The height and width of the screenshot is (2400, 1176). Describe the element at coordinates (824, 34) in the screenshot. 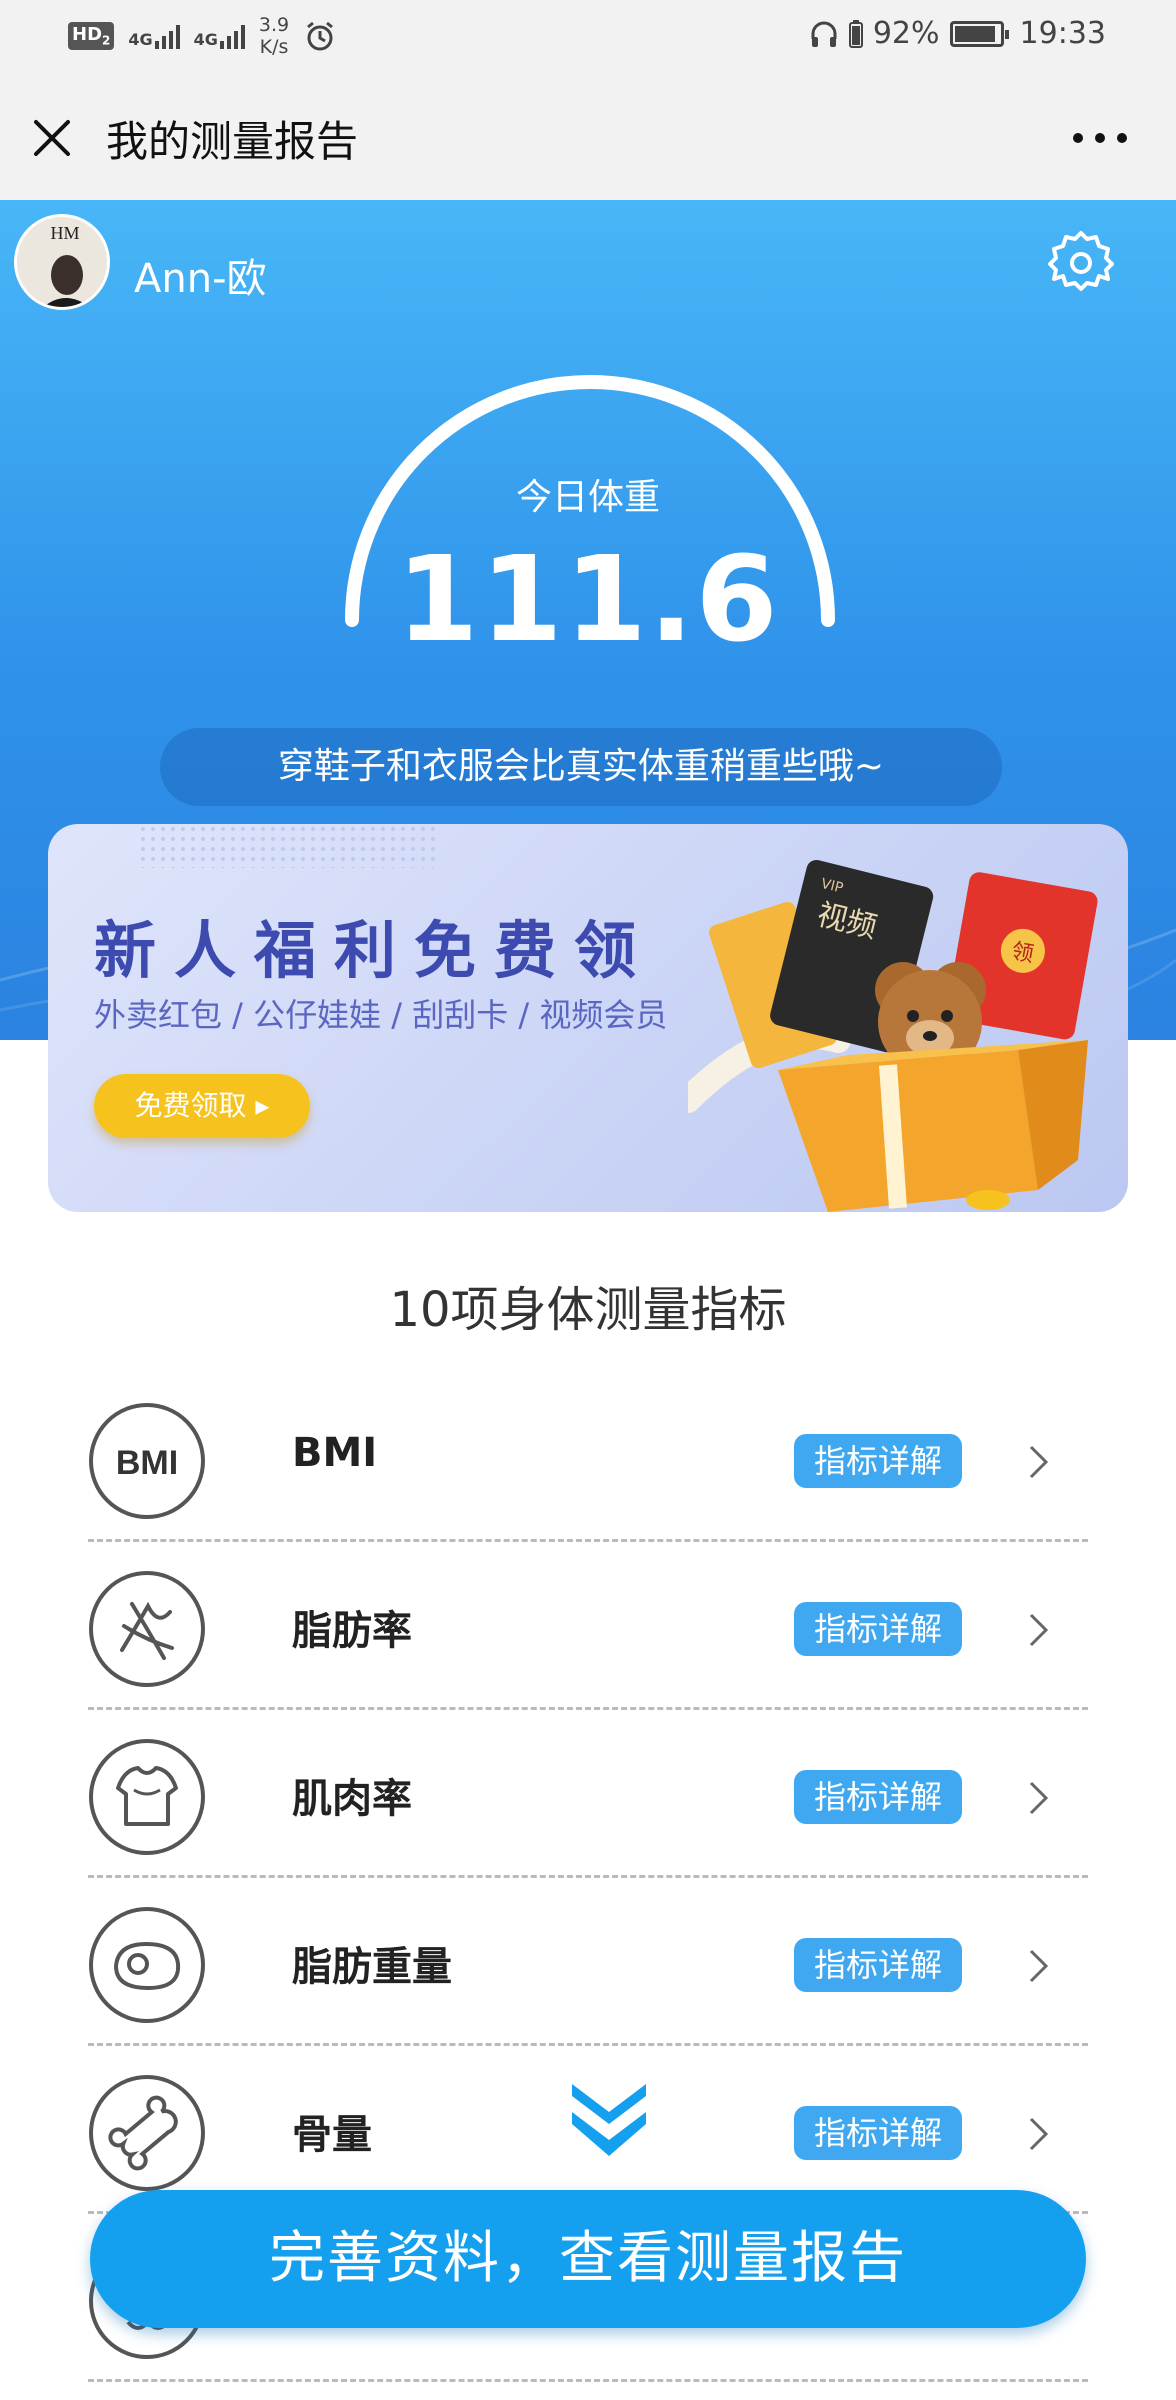

I see `headphones-icon` at that location.